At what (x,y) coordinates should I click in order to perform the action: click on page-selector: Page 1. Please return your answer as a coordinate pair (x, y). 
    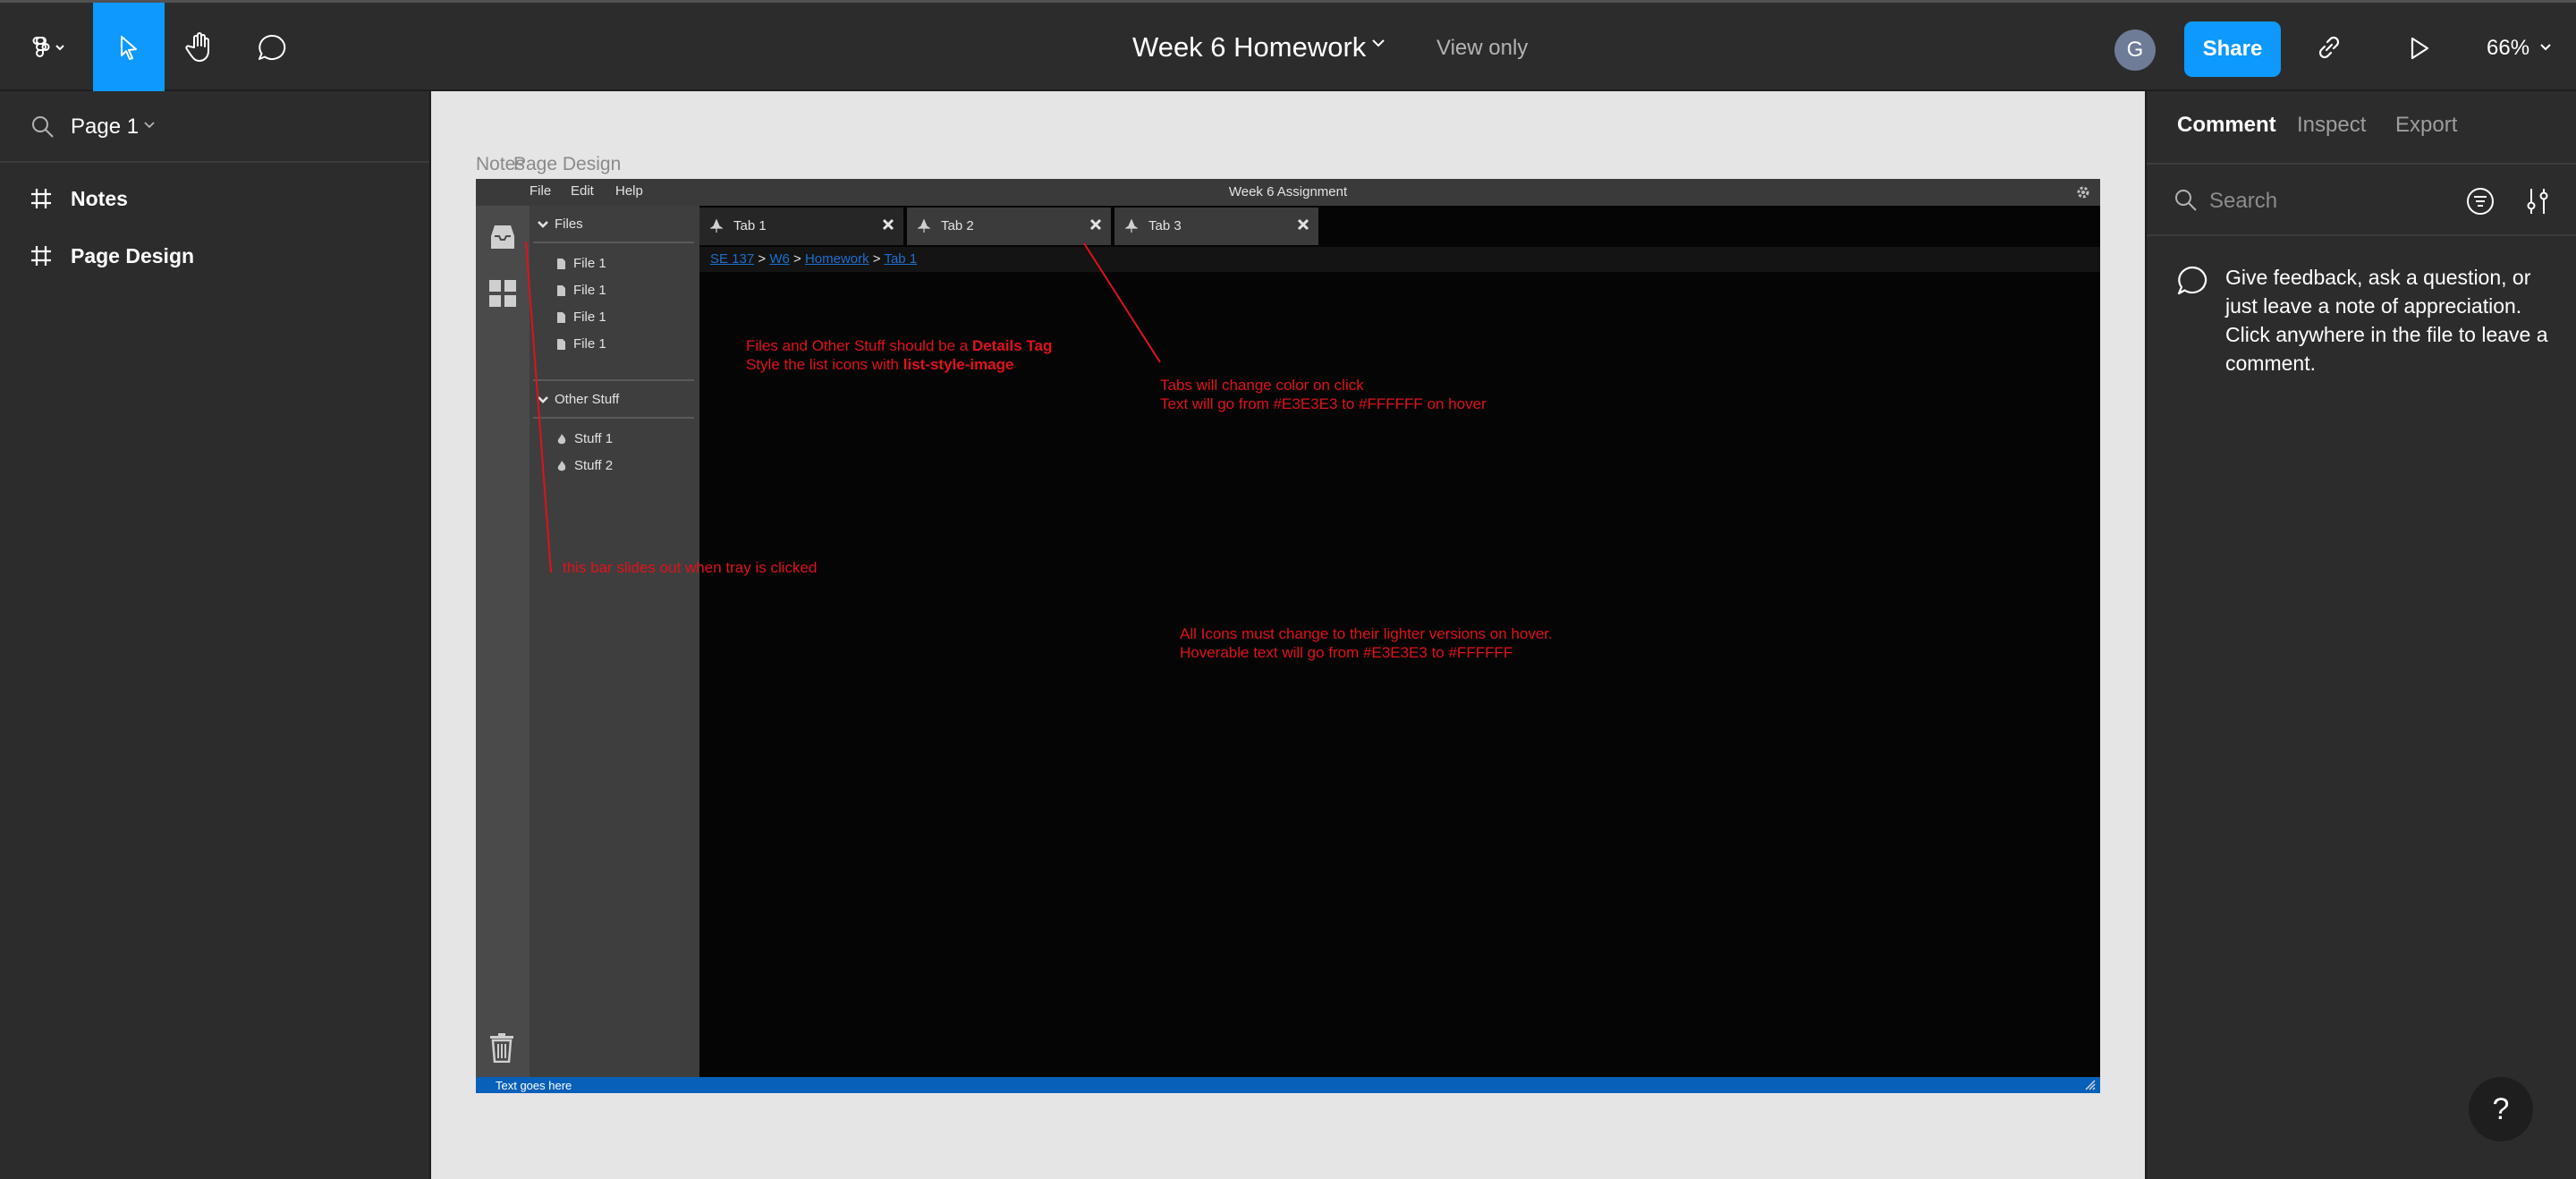
    Looking at the image, I should click on (214, 127).